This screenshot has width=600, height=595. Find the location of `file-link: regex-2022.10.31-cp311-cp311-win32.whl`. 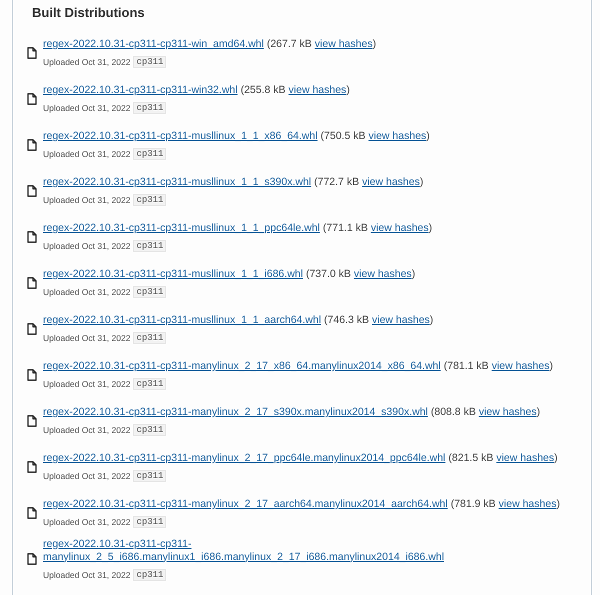

file-link: regex-2022.10.31-cp311-cp311-win32.whl is located at coordinates (140, 90).